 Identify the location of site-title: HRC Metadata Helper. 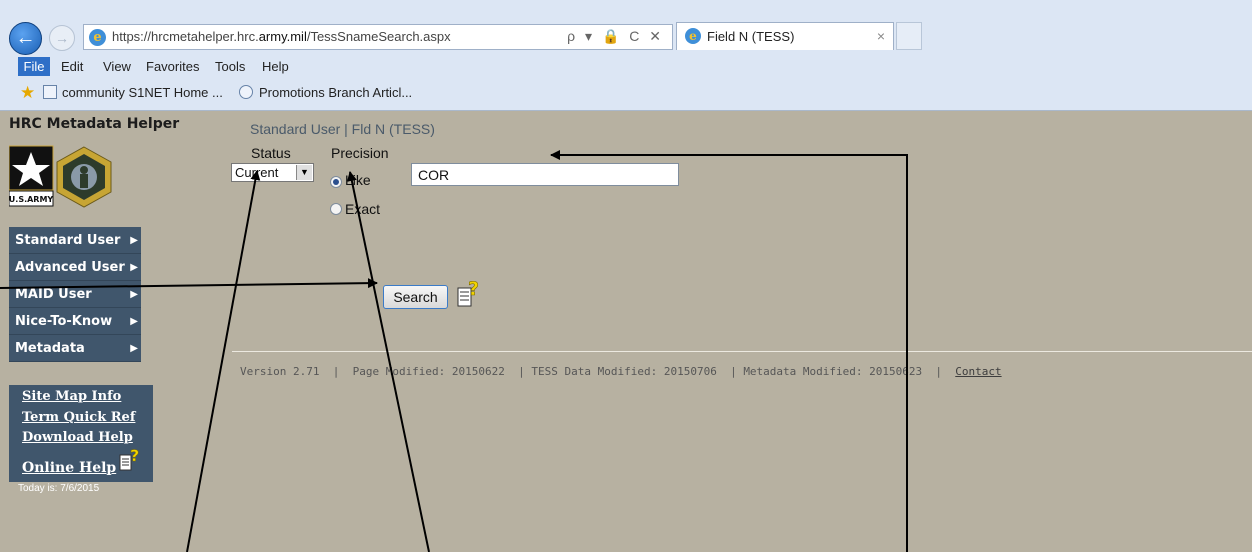
(94, 124).